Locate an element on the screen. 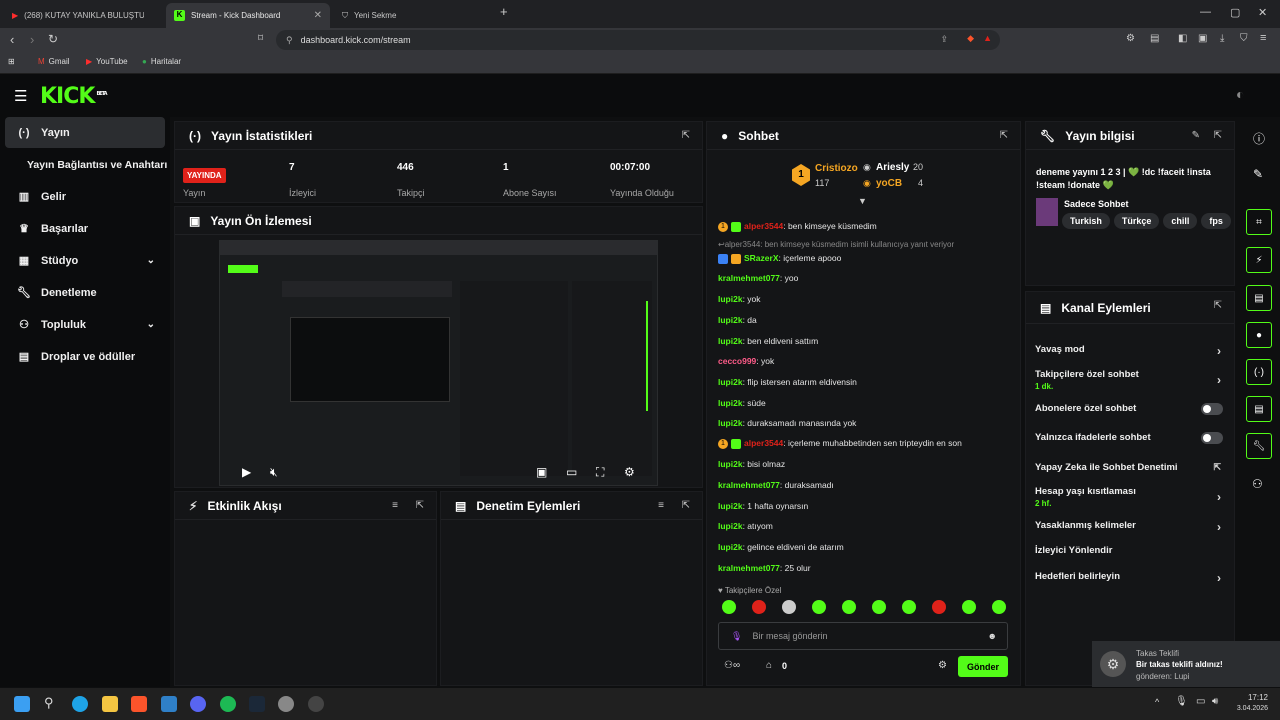 This screenshot has height=720, width=1280. emoji-icon: ☻ is located at coordinates (992, 636).